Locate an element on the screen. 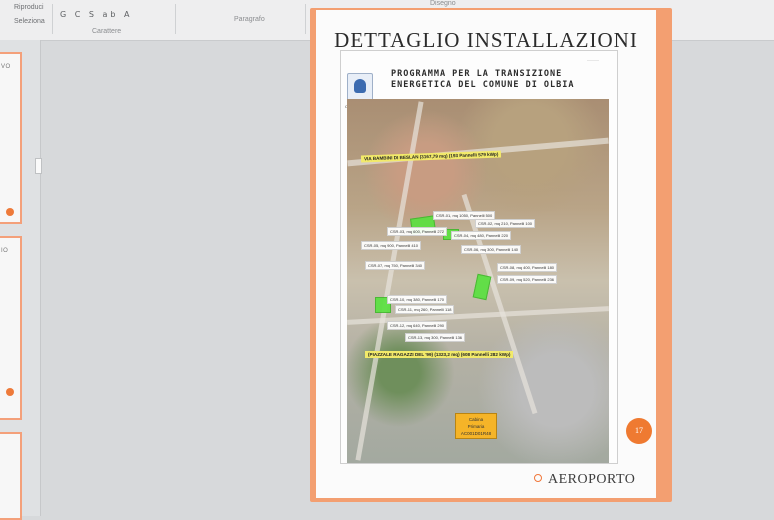  font-format-buttons: G C S ab A is located at coordinates (96, 14).